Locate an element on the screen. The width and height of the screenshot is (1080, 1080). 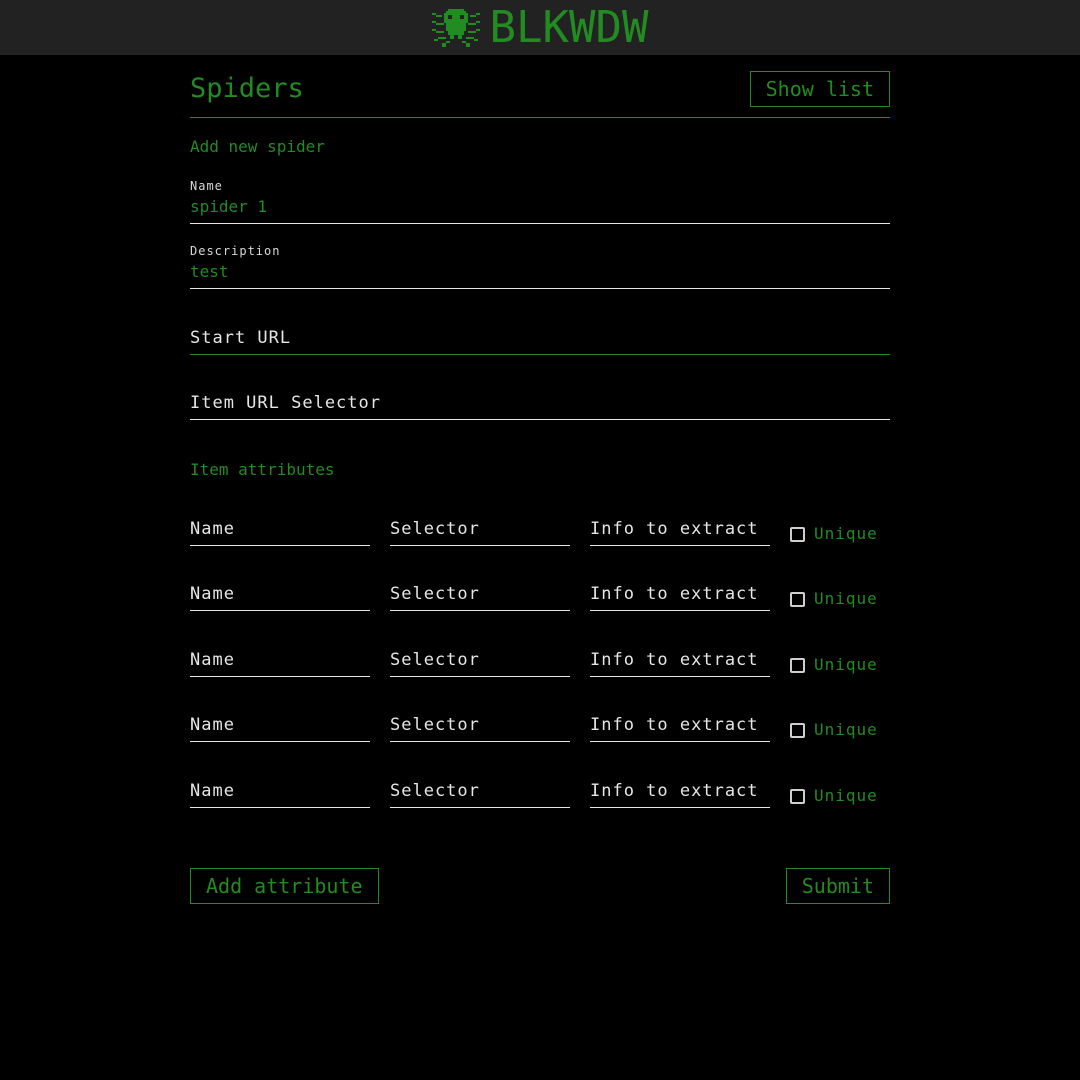
page-header: Spiders Show list is located at coordinates (540, 86).